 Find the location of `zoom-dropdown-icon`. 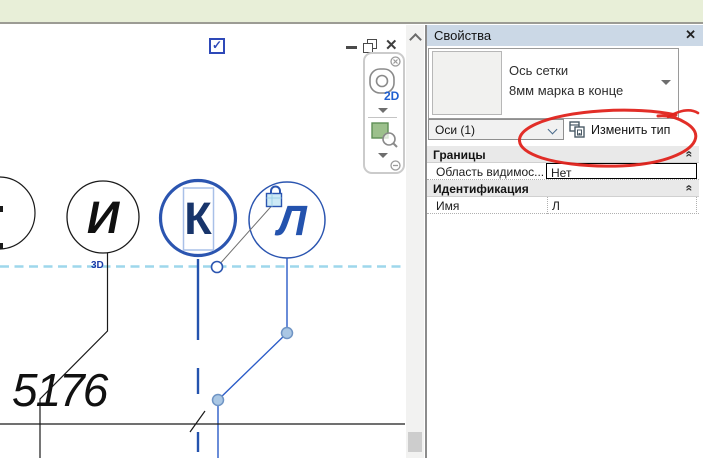

zoom-dropdown-icon is located at coordinates (383, 155).